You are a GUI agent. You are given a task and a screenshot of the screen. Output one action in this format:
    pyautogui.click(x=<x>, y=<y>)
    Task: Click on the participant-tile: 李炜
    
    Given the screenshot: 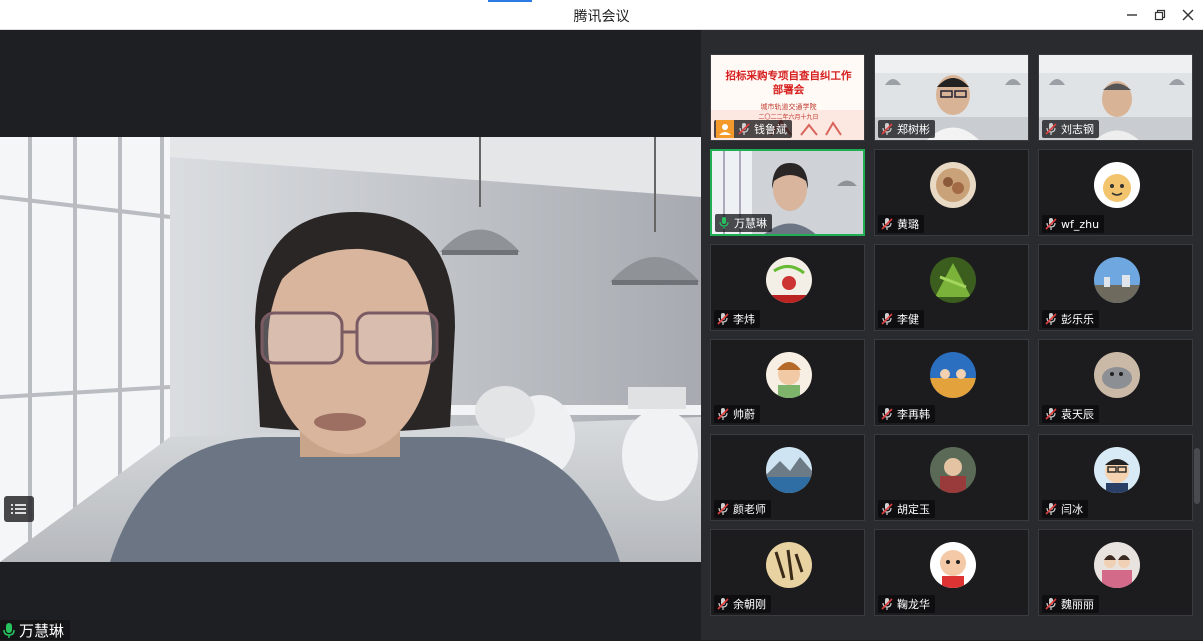 What is the action you would take?
    pyautogui.click(x=787, y=287)
    